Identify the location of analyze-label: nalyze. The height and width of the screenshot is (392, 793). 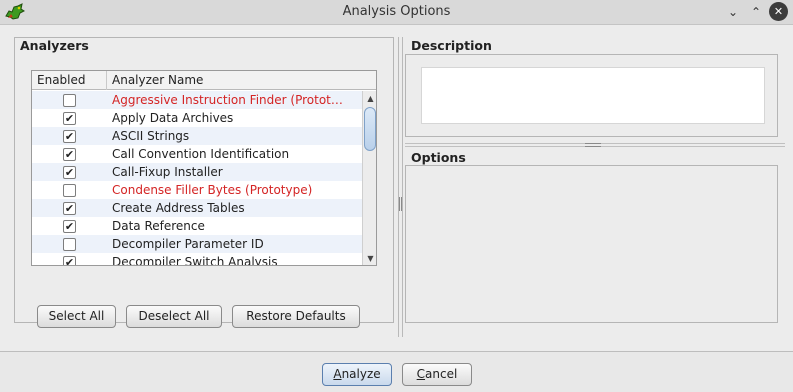
(361, 374).